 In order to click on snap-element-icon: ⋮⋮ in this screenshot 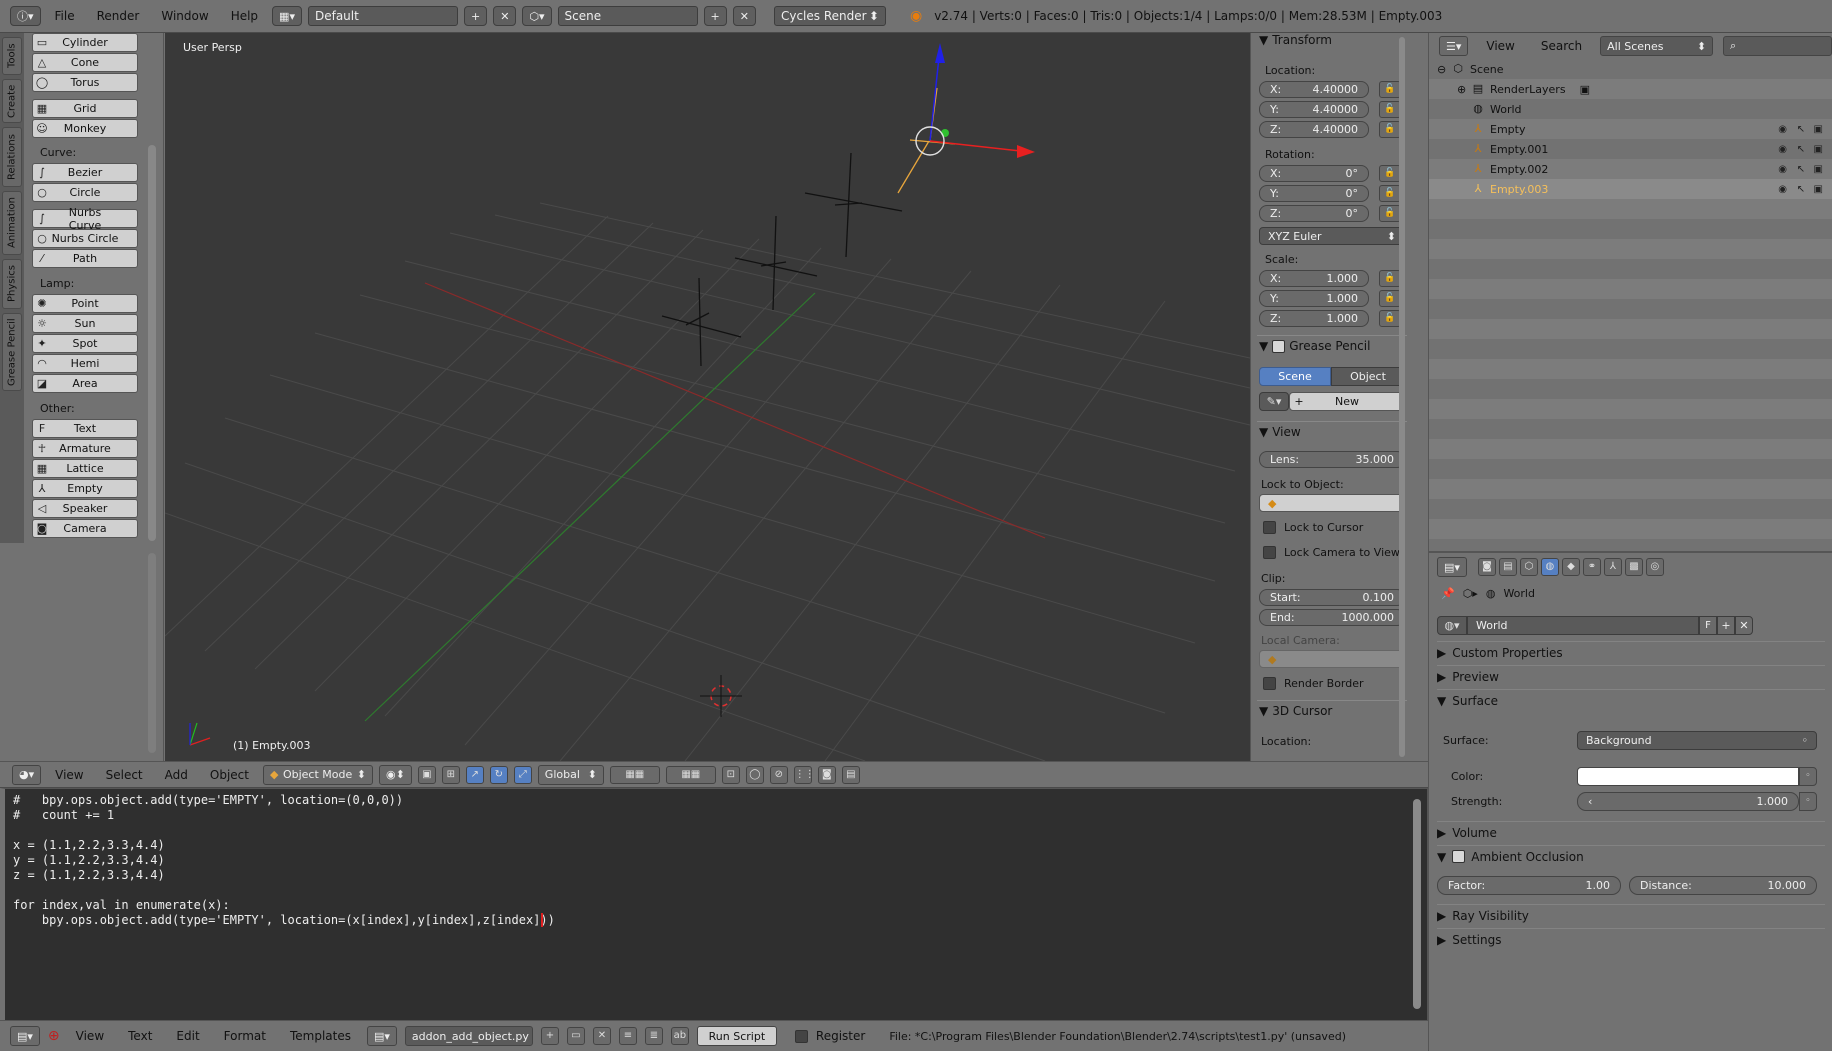, I will do `click(804, 774)`.